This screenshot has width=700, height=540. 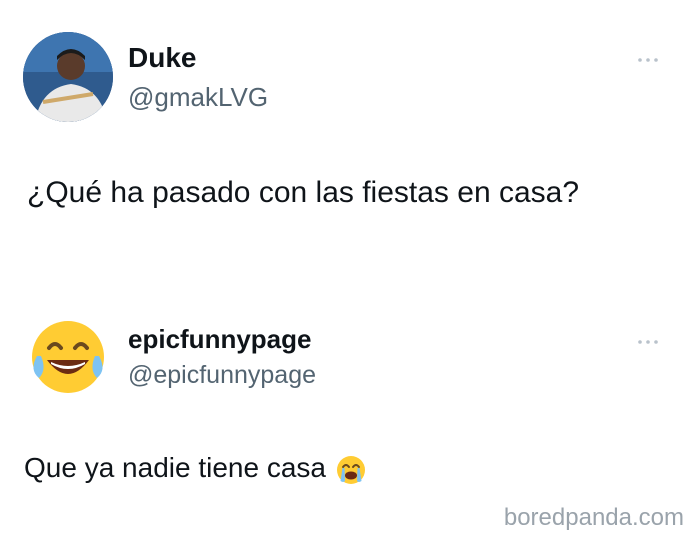 What do you see at coordinates (198, 97) in the screenshot?
I see `user-handle: @gmakLVG` at bounding box center [198, 97].